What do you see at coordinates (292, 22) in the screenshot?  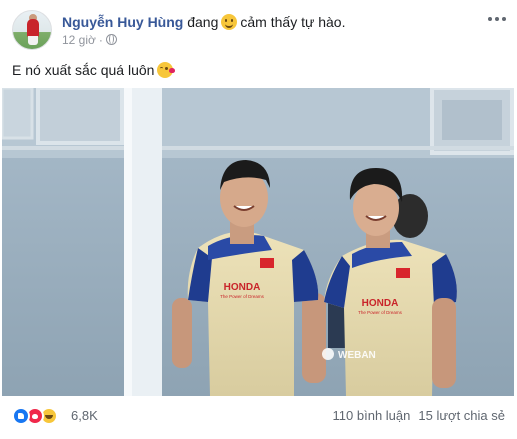 I see `feeling-text: cảm thấy tự hào.` at bounding box center [292, 22].